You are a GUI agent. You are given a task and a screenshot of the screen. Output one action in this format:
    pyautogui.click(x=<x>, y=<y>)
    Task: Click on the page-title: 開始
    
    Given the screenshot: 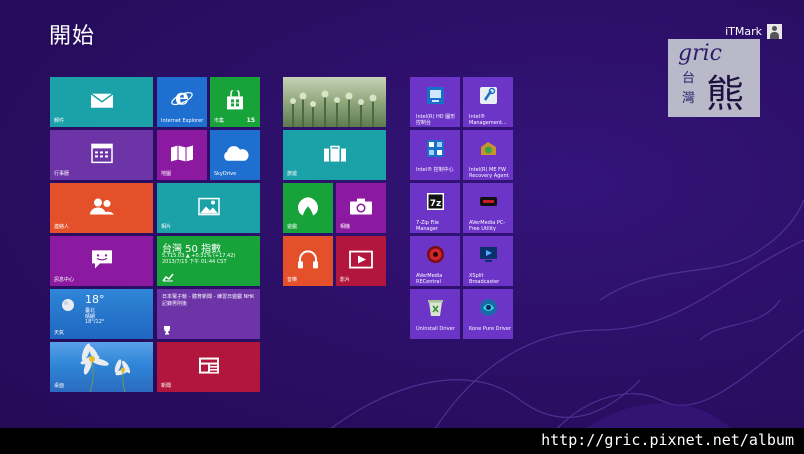 What is the action you would take?
    pyautogui.click(x=72, y=36)
    